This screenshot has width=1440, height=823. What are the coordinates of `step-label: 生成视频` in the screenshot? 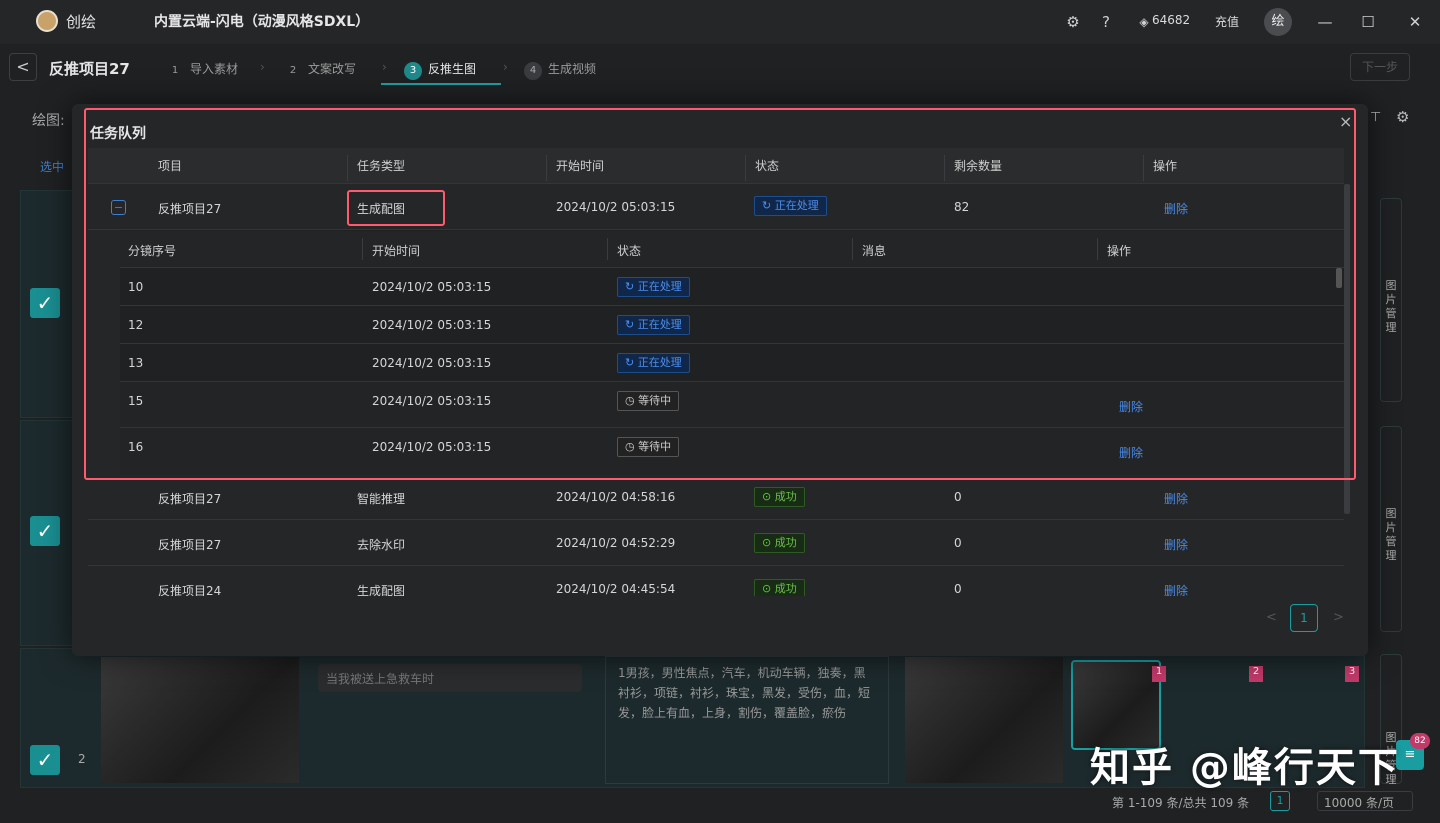 It's located at (572, 69).